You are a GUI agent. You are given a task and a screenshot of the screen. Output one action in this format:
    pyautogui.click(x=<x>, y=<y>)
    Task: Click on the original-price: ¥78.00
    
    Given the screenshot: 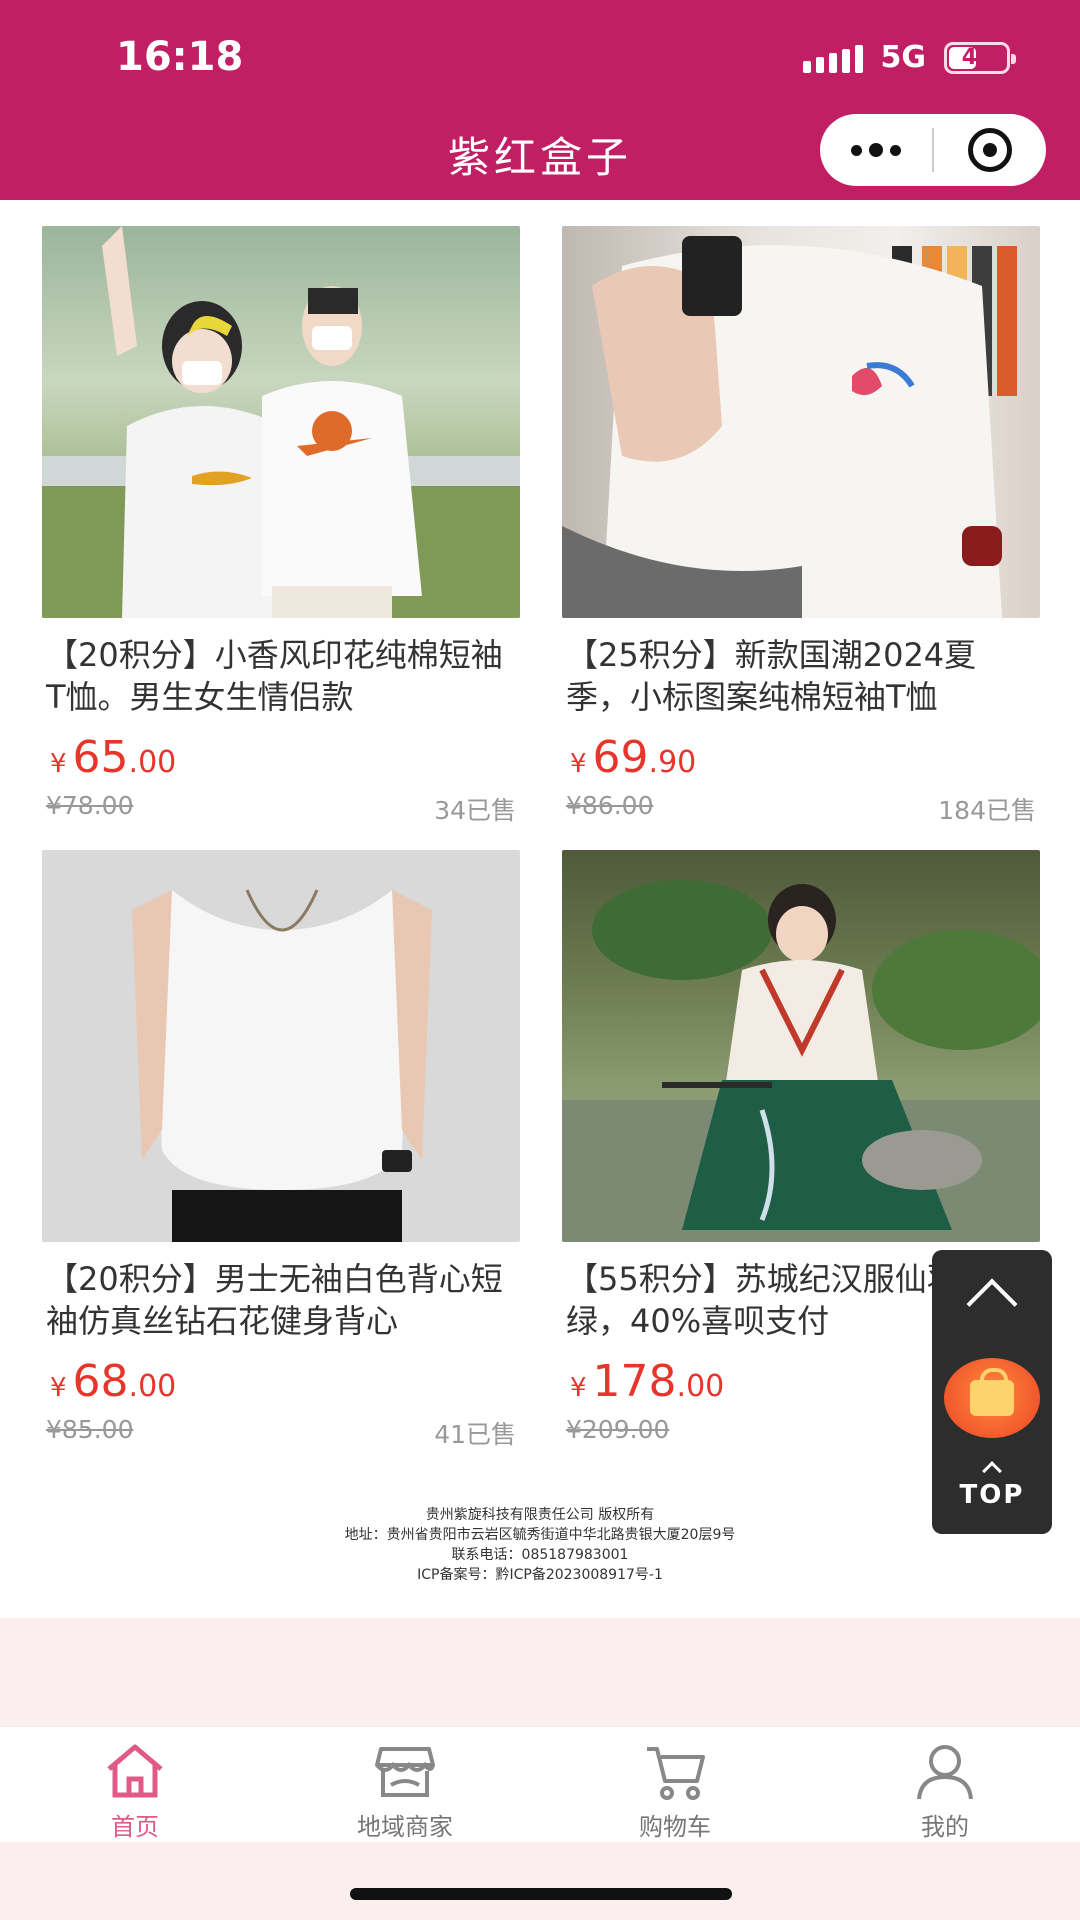 What is the action you would take?
    pyautogui.click(x=90, y=805)
    